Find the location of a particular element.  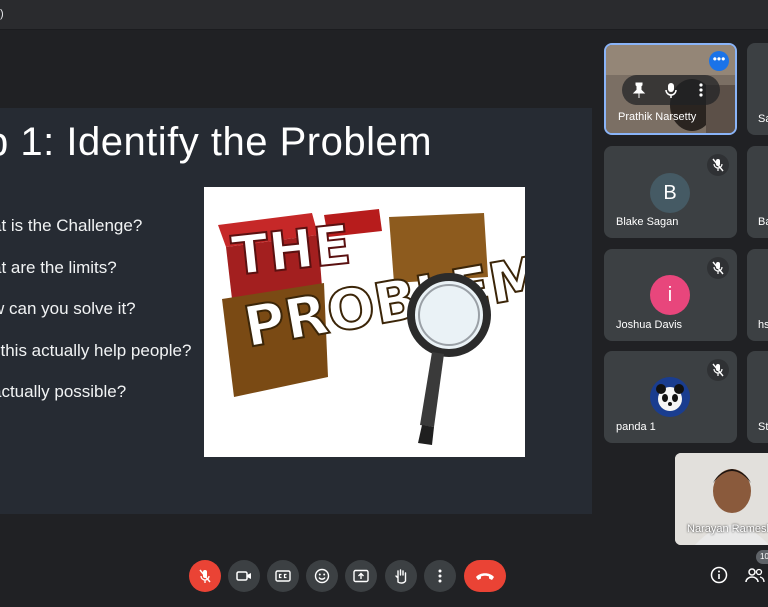

window-title: ) is located at coordinates (2, 14).